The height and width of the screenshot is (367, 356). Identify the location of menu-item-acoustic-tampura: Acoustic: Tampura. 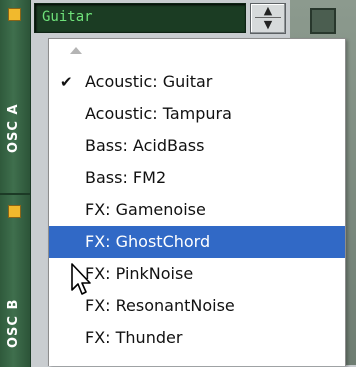
(197, 114).